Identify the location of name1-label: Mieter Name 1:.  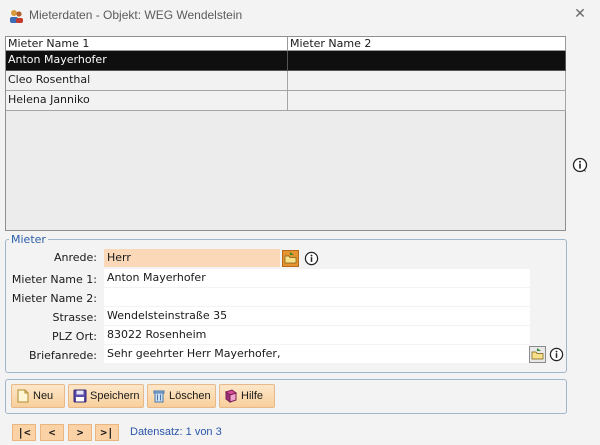
(54, 279).